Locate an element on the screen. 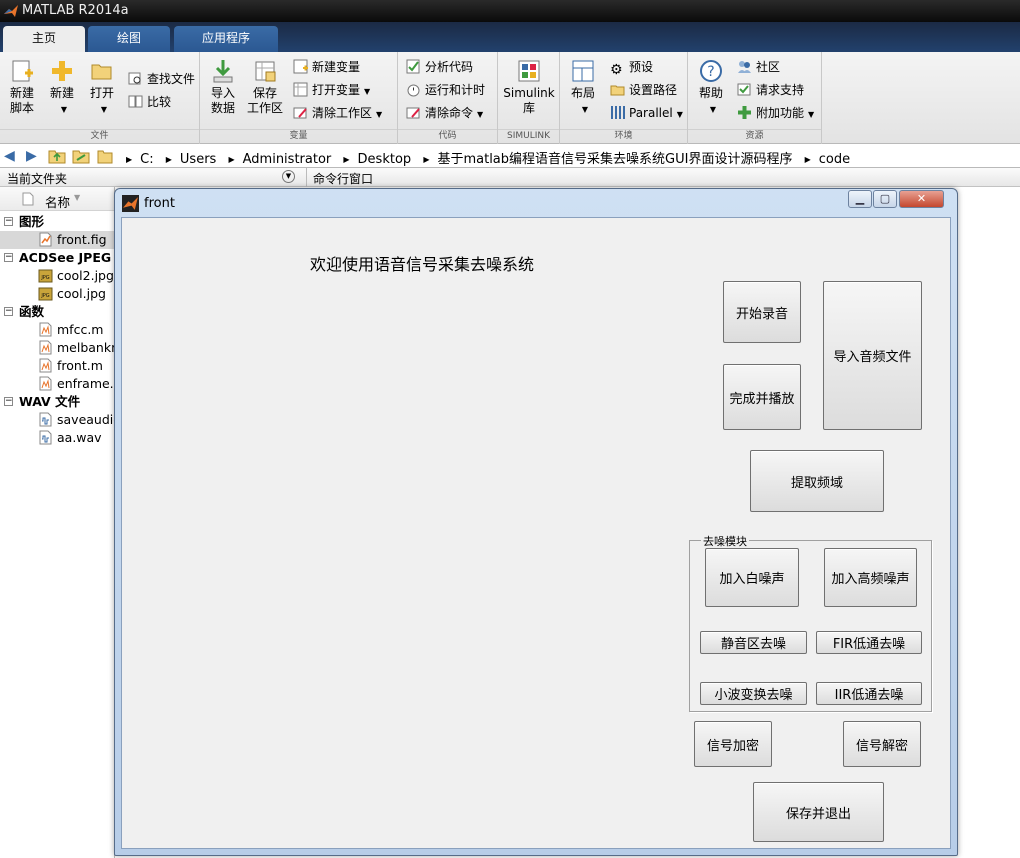 Image resolution: width=1020 pixels, height=858 pixels. clear-workspace-button: 清除工作区 ▼ is located at coordinates (337, 113).